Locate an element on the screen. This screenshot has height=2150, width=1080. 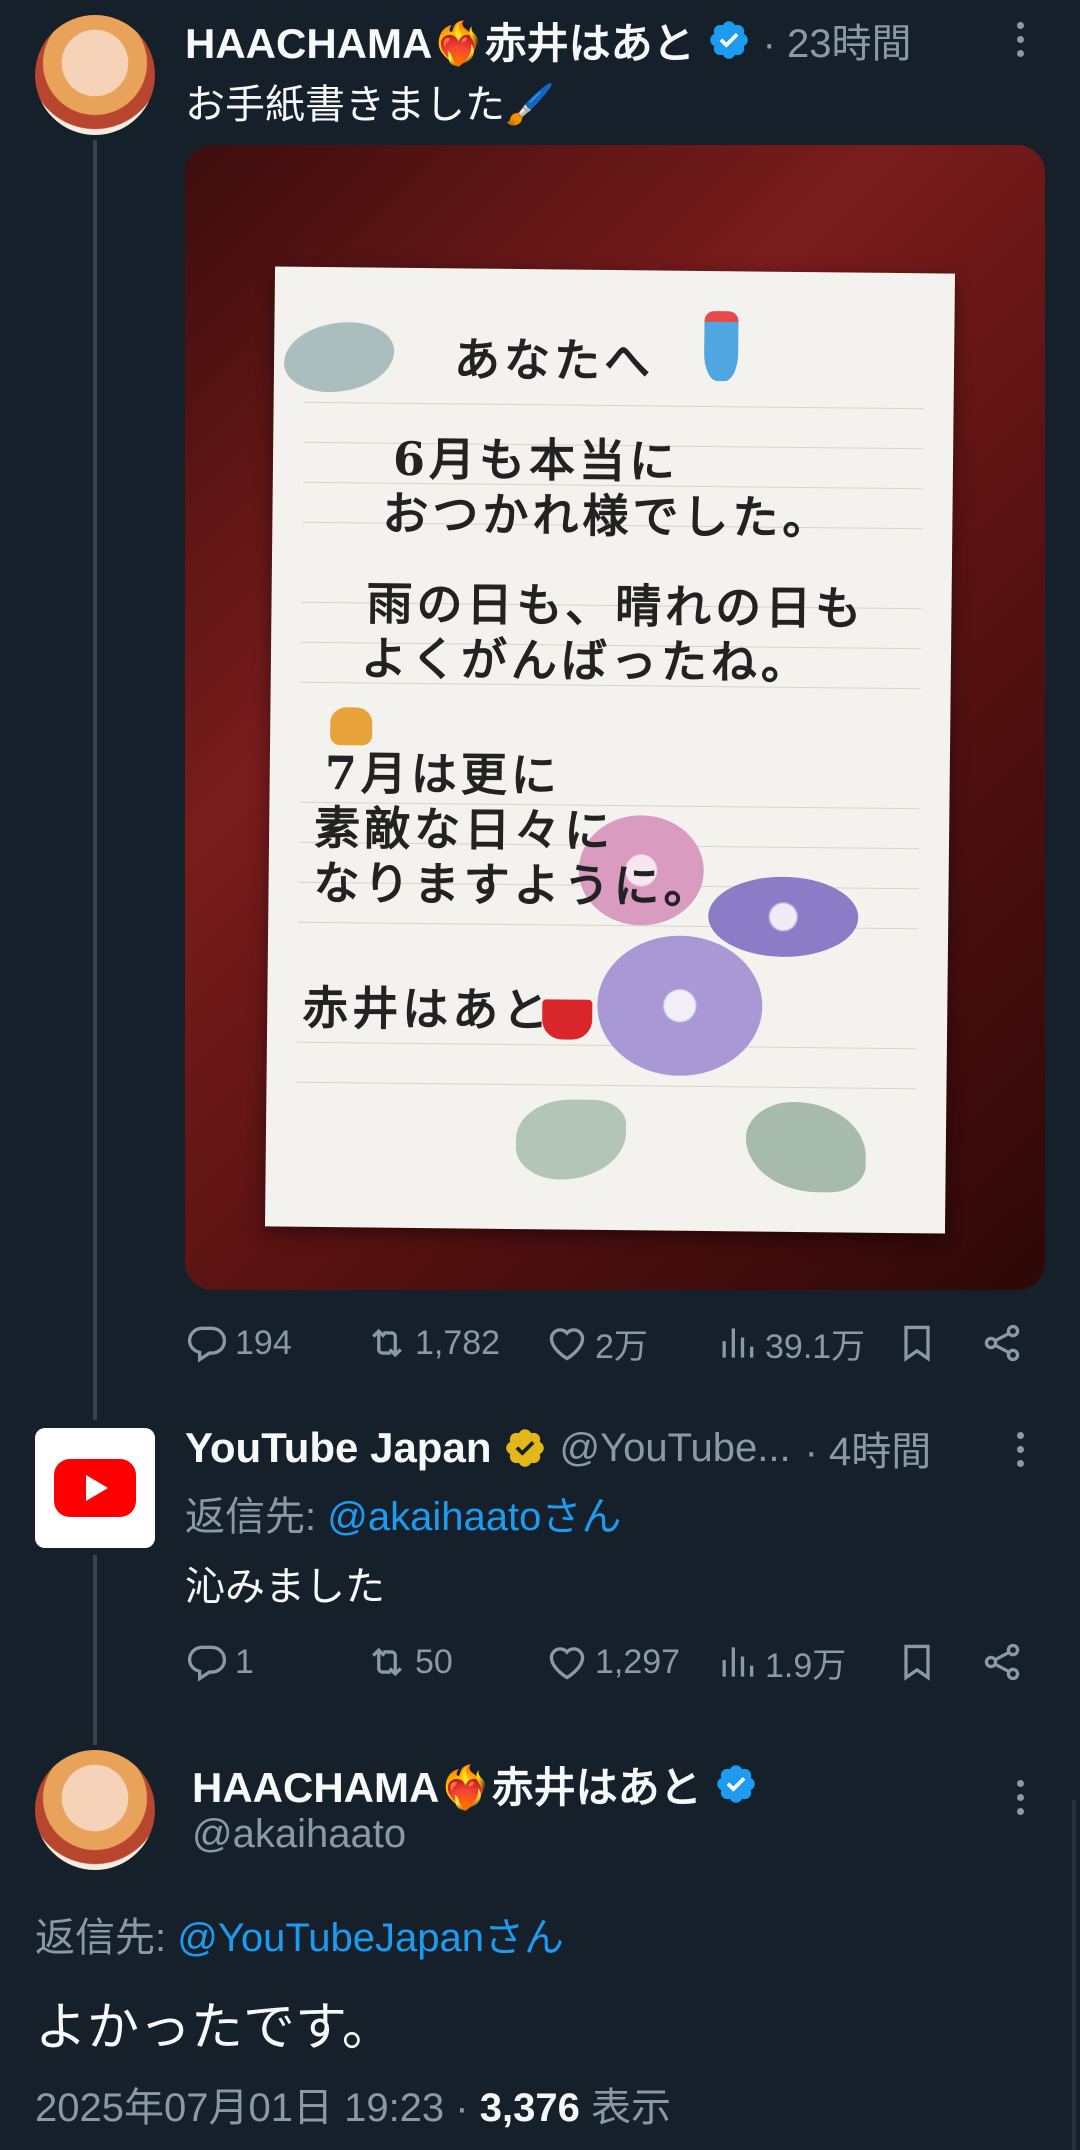
reply-context: 返信先: @akaihaatoさん is located at coordinates (403, 1513).